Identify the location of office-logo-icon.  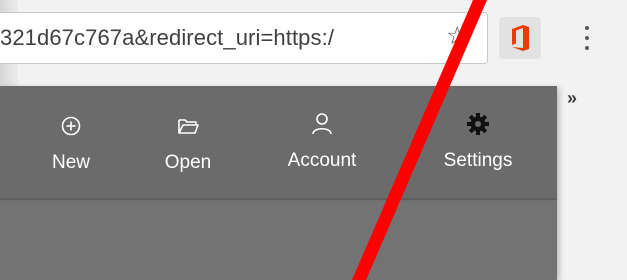
(520, 38).